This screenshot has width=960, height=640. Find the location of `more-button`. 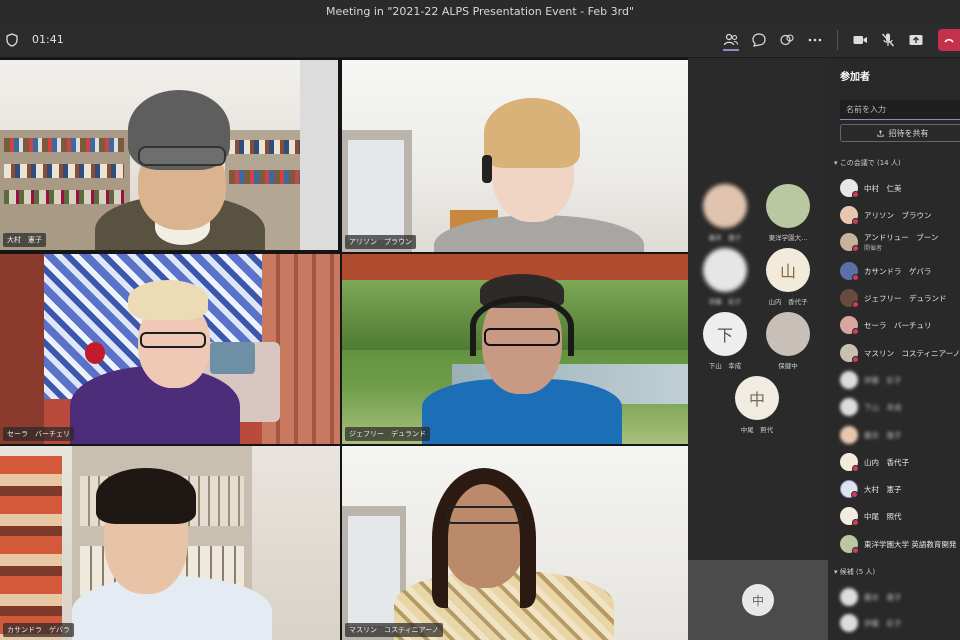

more-button is located at coordinates (815, 40).